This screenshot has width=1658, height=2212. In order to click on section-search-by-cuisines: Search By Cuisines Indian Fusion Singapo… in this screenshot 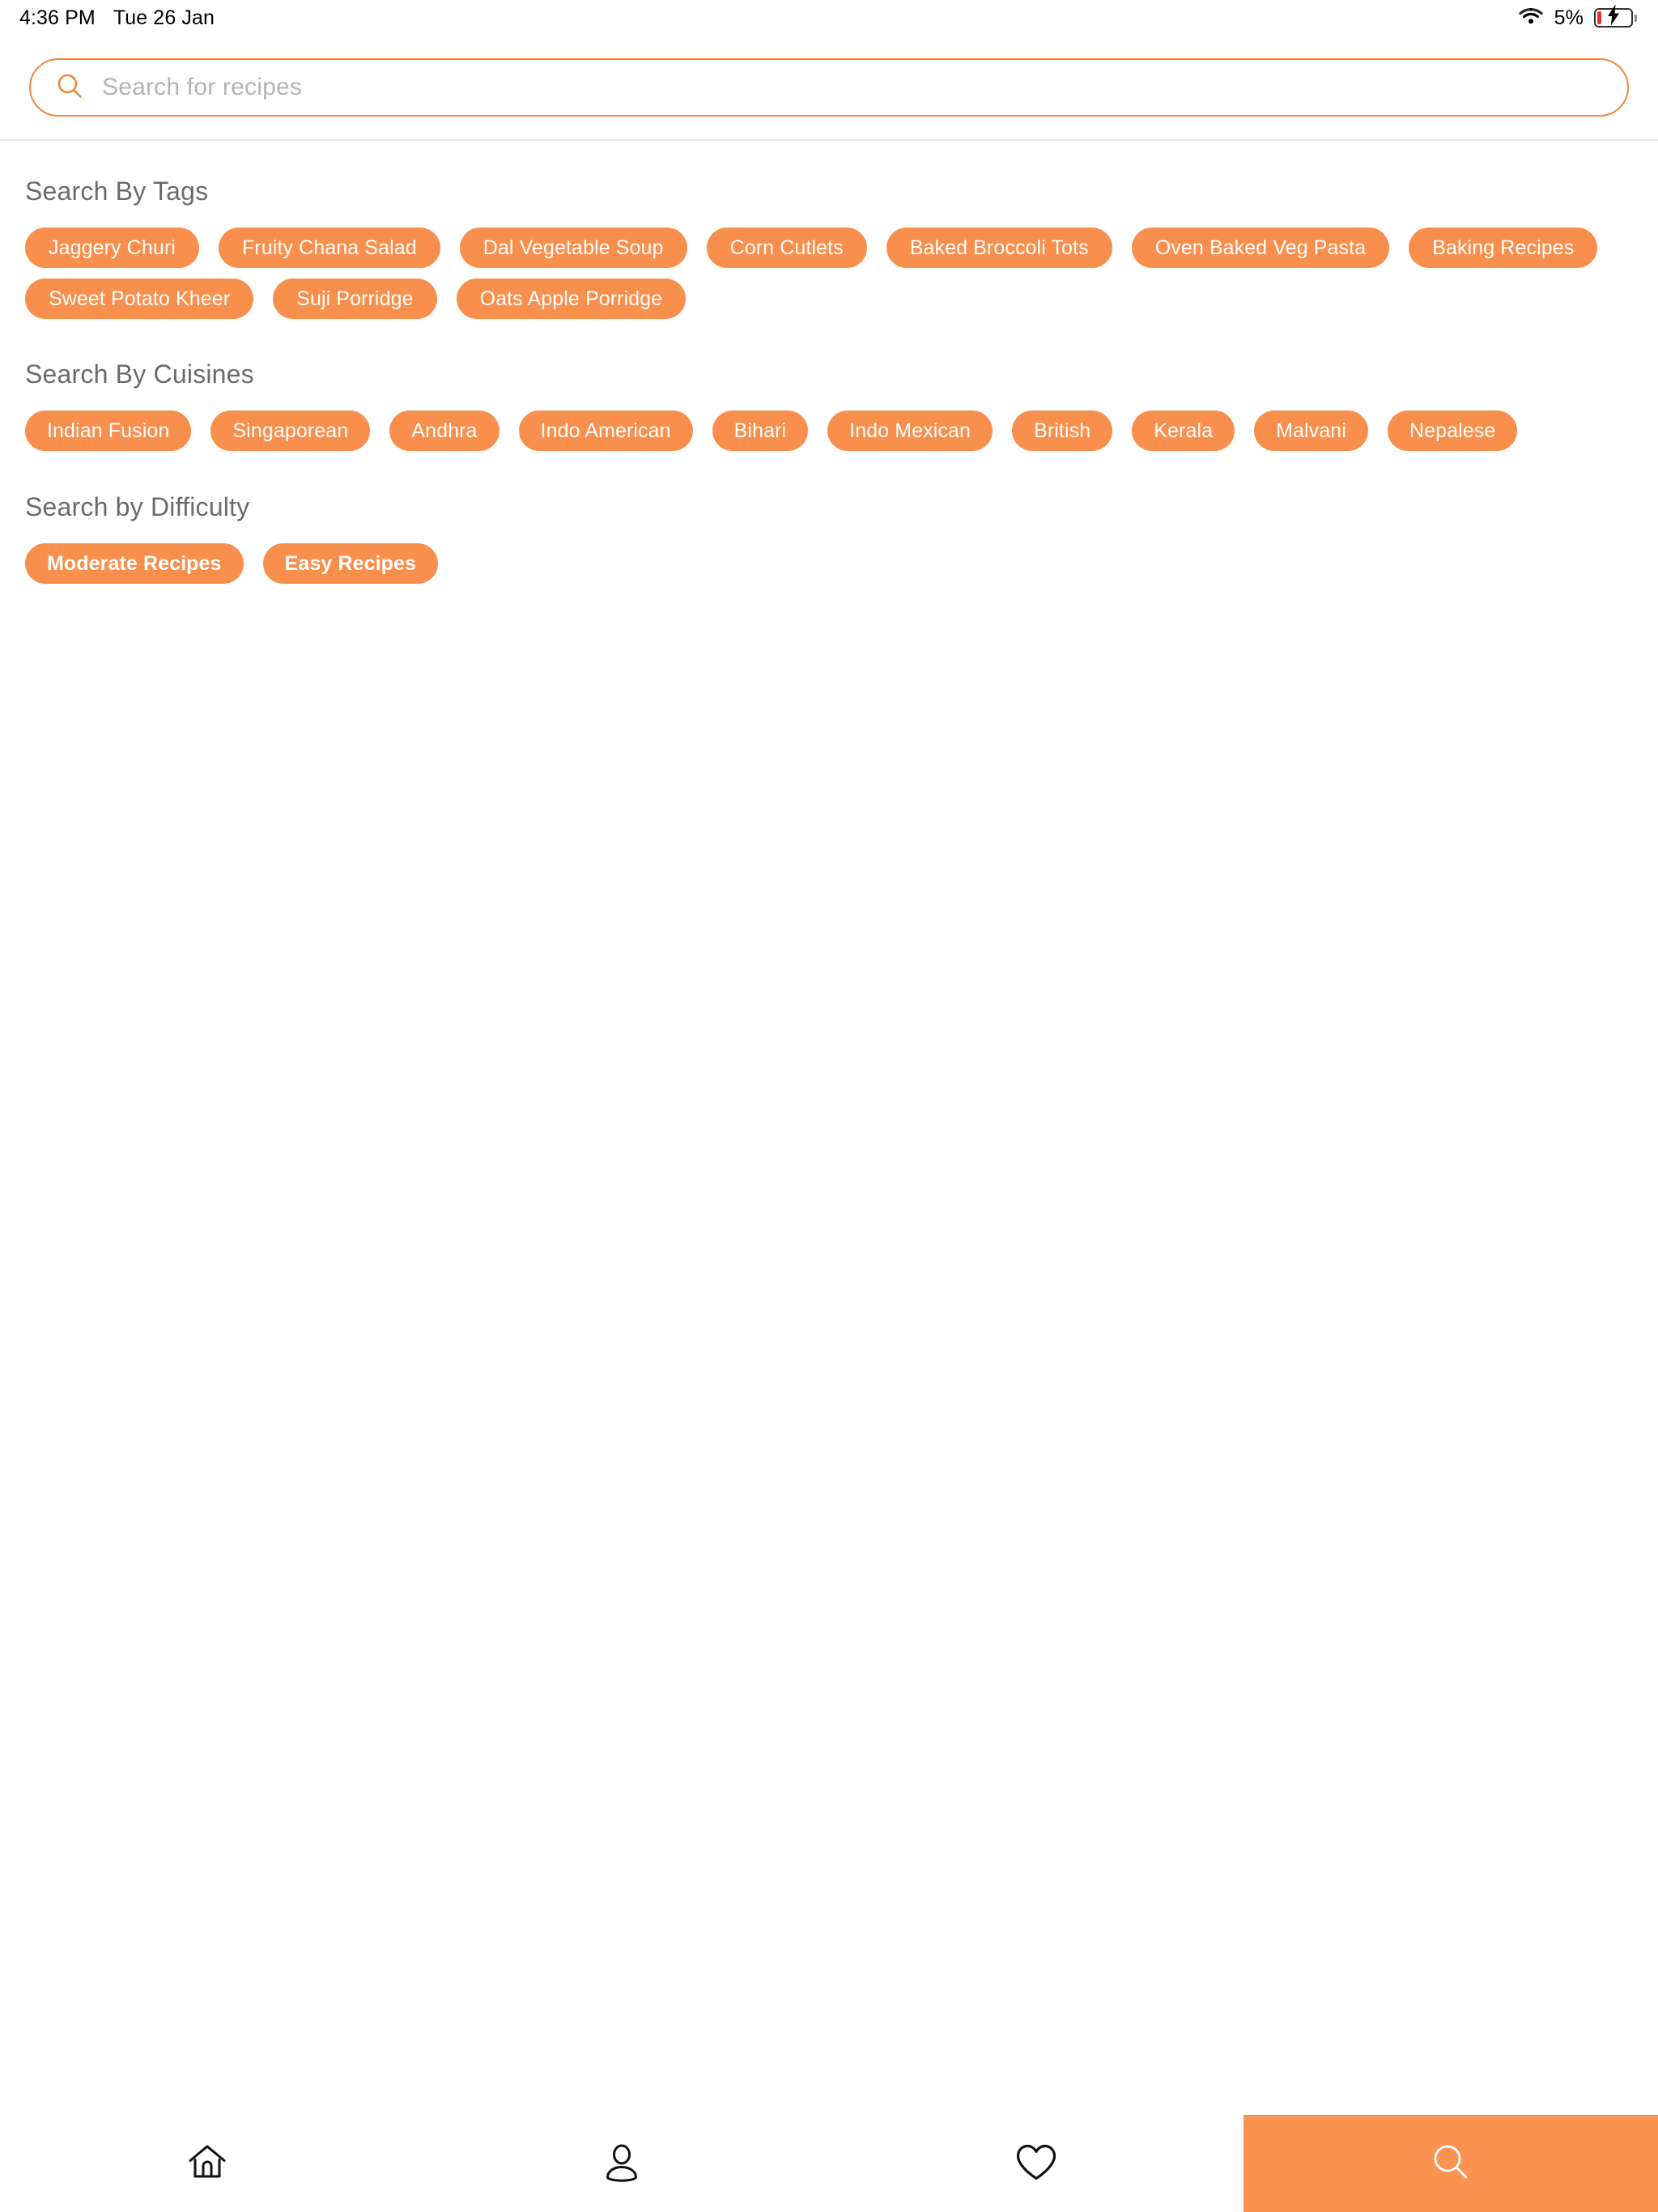, I will do `click(829, 405)`.